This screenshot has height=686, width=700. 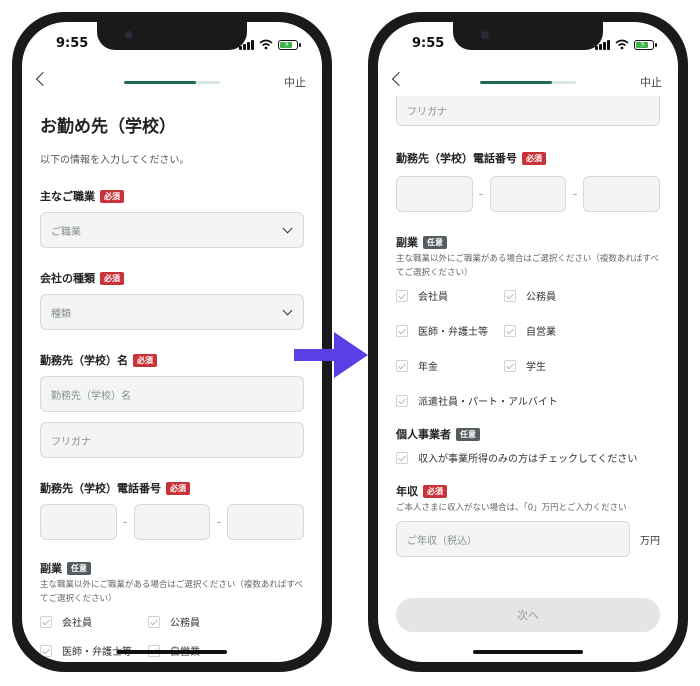 I want to click on page-title: お勤め先（学校）, so click(x=108, y=127).